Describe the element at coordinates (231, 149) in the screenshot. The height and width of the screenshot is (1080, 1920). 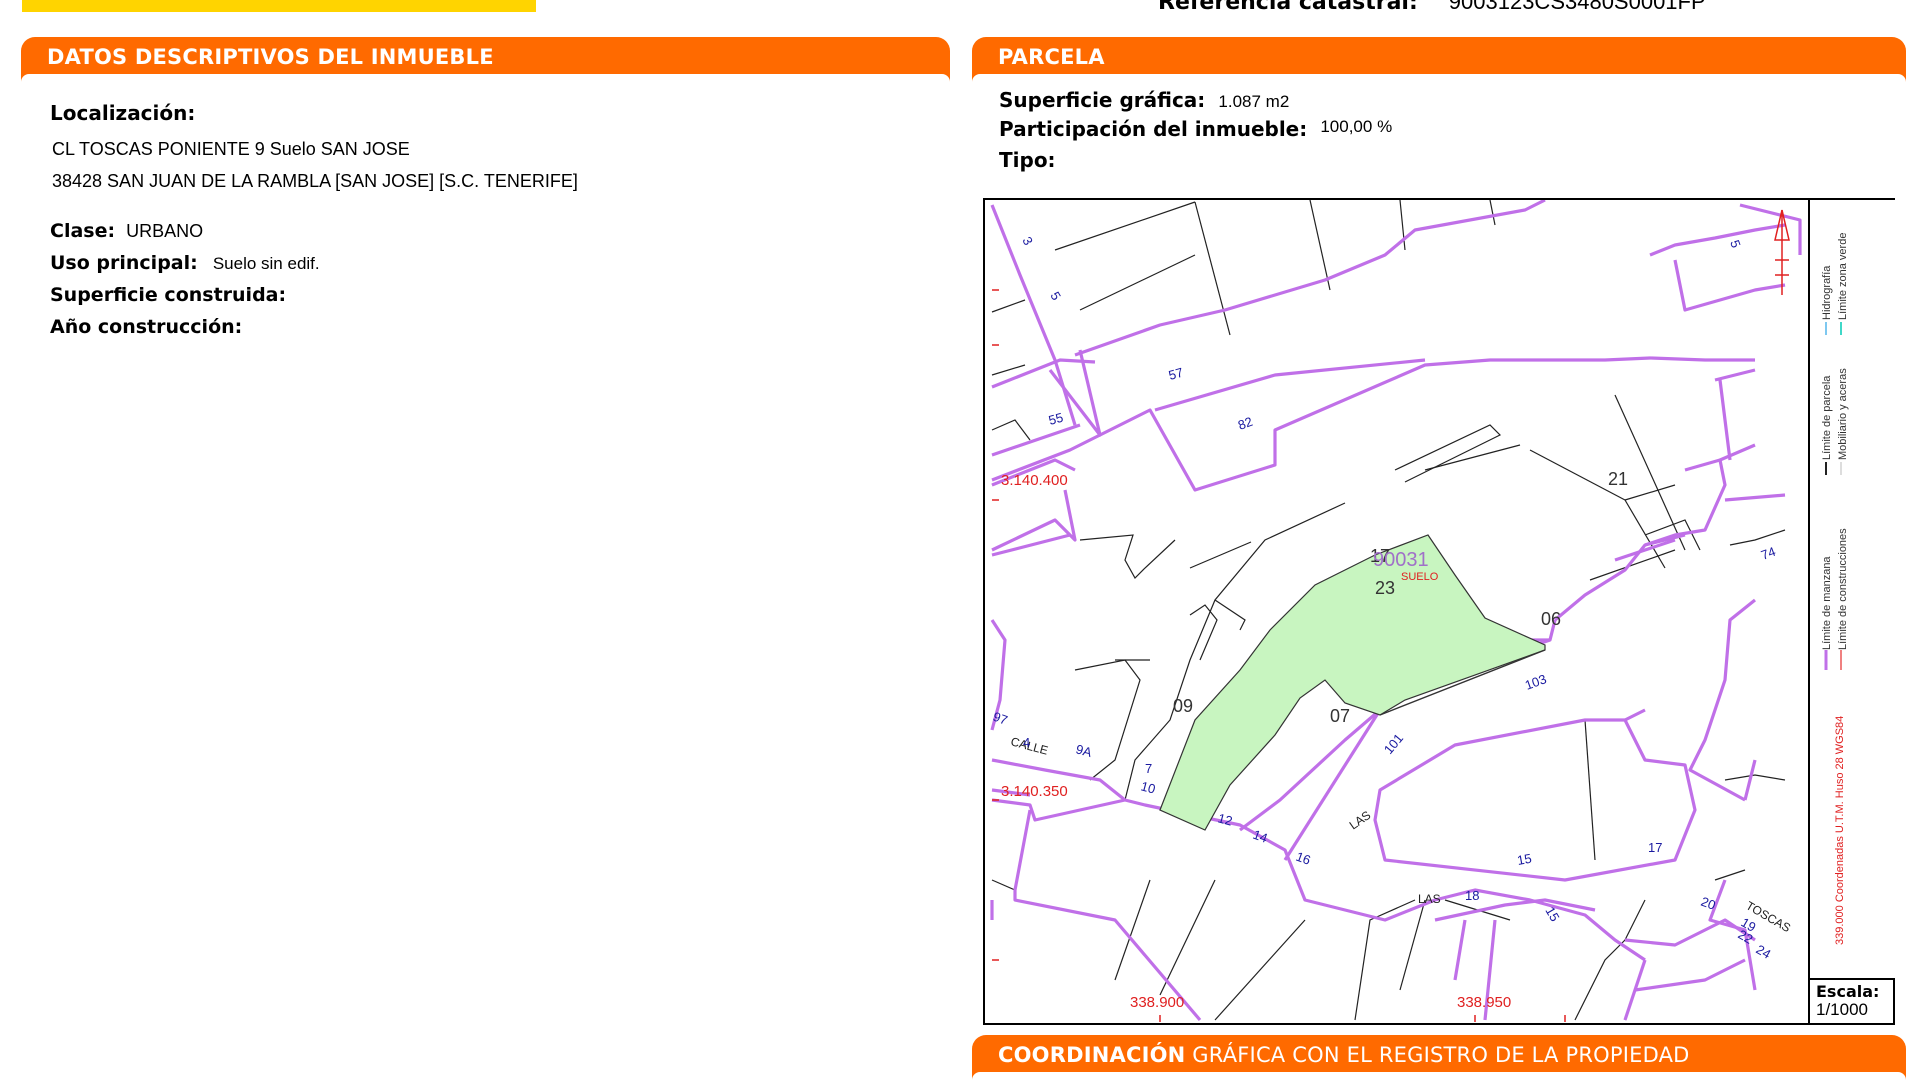
I see `localizacion-line1: CL TOSCAS PONIENTE 9 Suelo SAN JOSE` at that location.